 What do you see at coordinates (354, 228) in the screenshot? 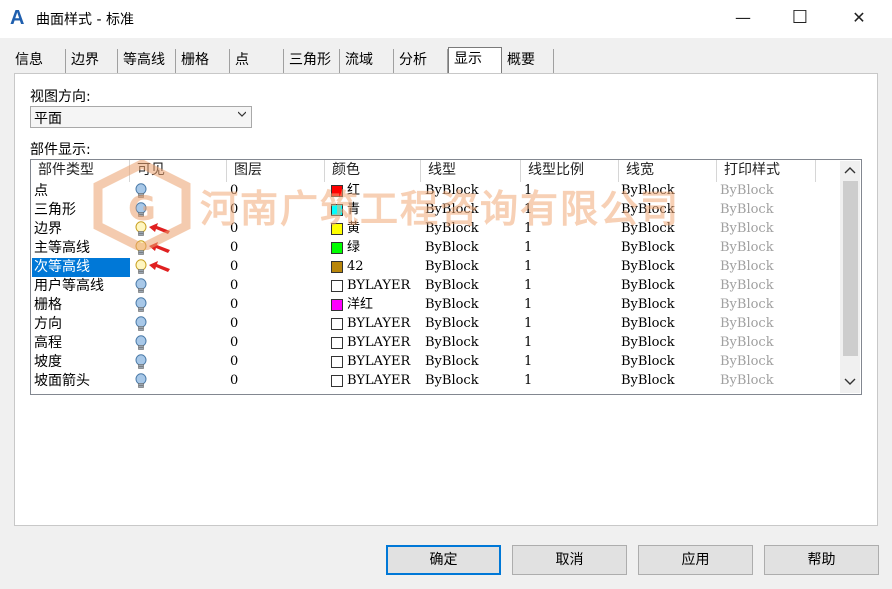
I see `color-name-cell: 黄` at bounding box center [354, 228].